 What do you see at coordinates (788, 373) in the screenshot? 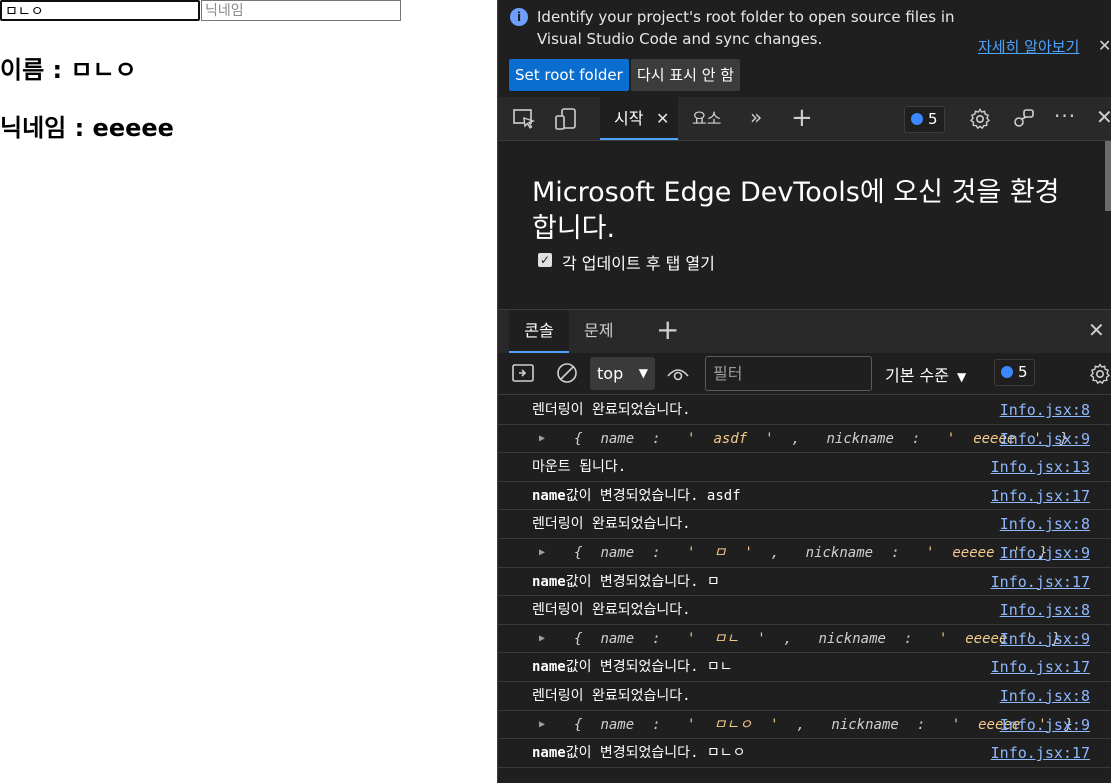
I see `filter-input` at bounding box center [788, 373].